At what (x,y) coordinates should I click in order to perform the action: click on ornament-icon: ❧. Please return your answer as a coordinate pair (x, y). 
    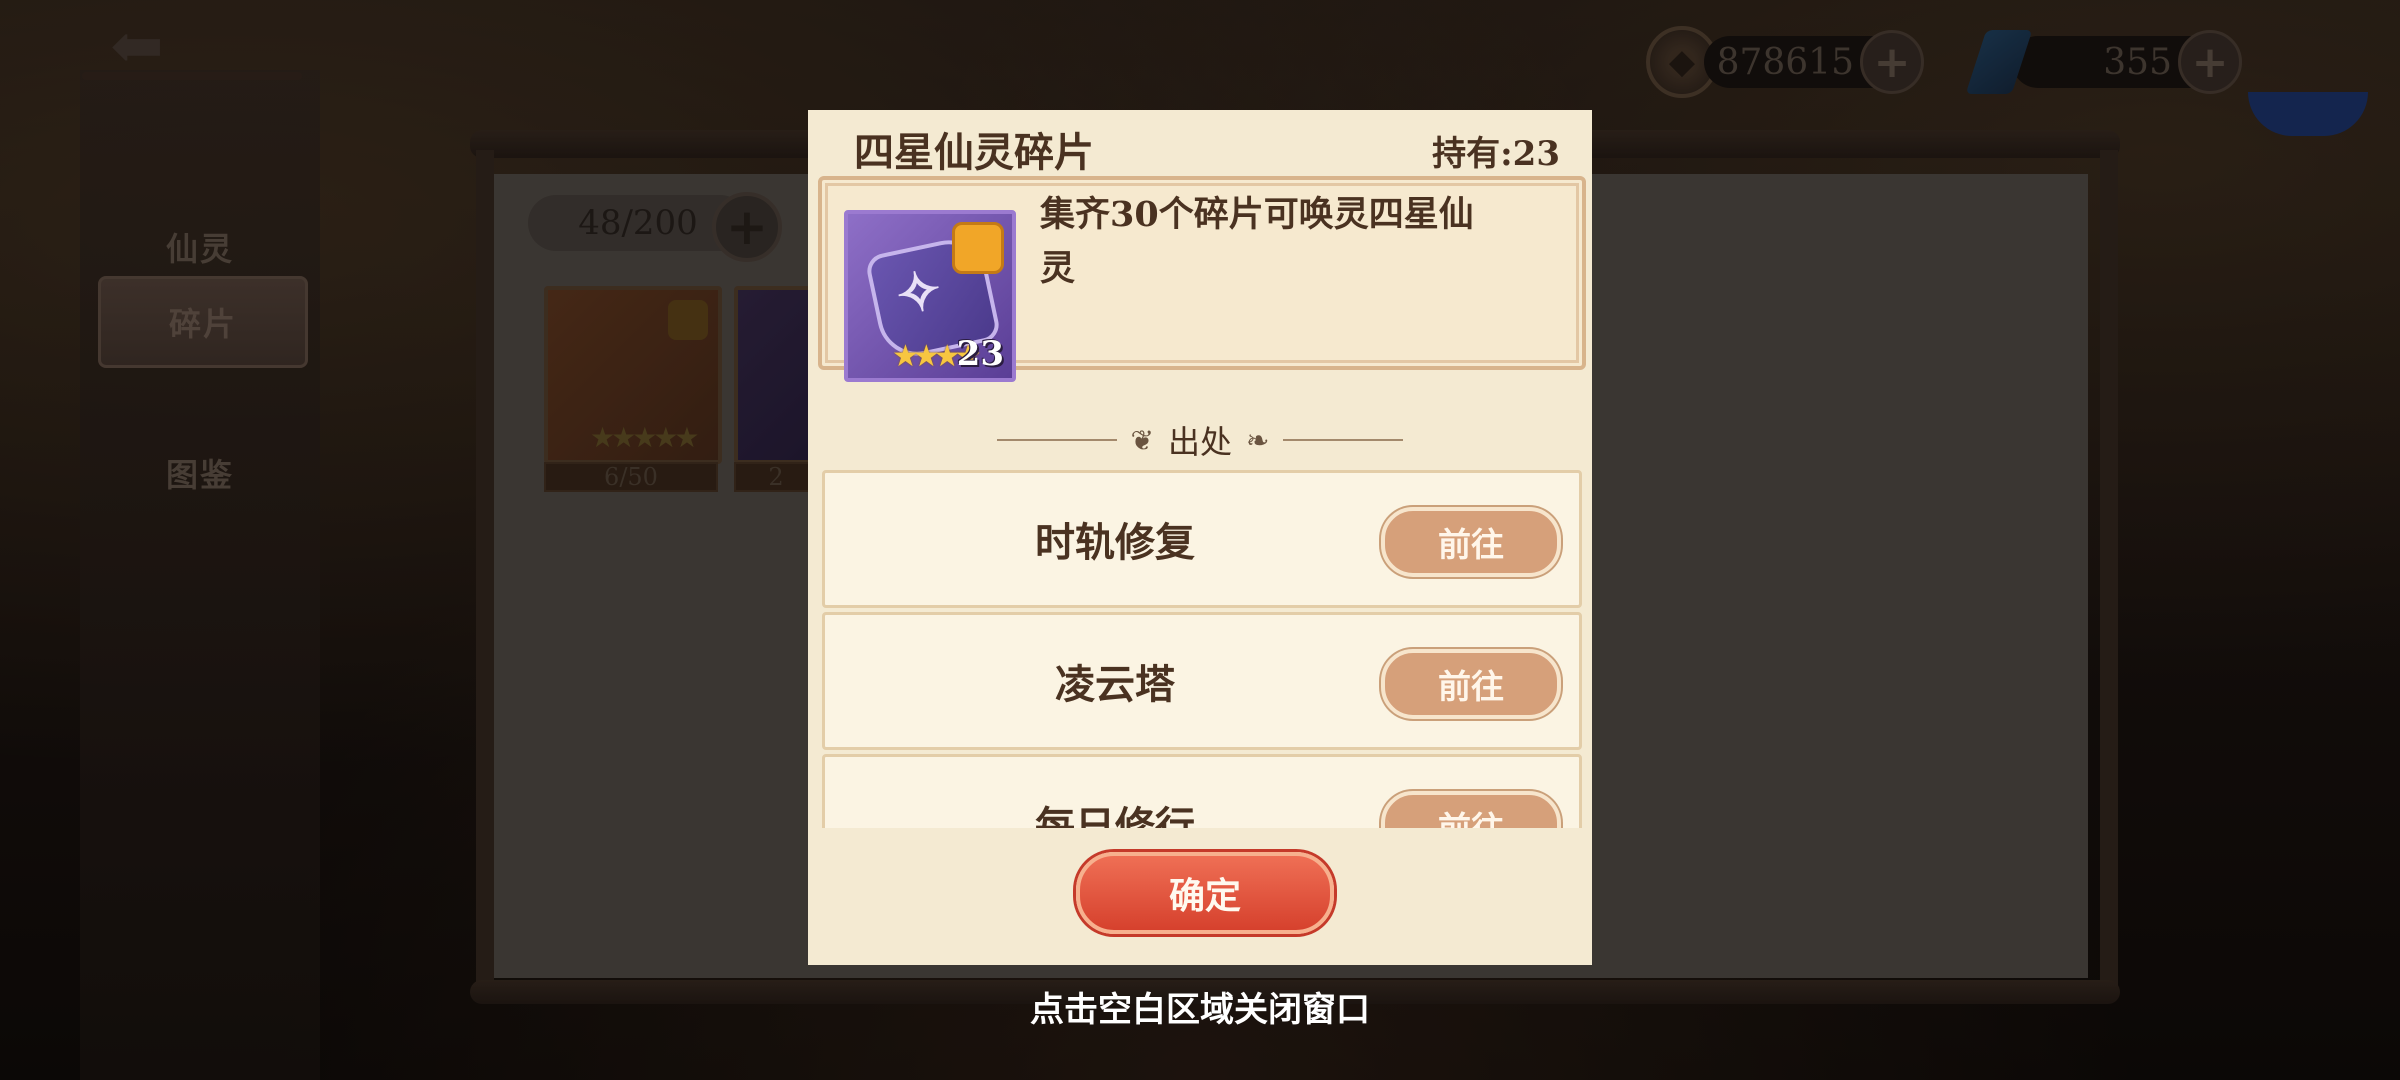
    Looking at the image, I should click on (1258, 440).